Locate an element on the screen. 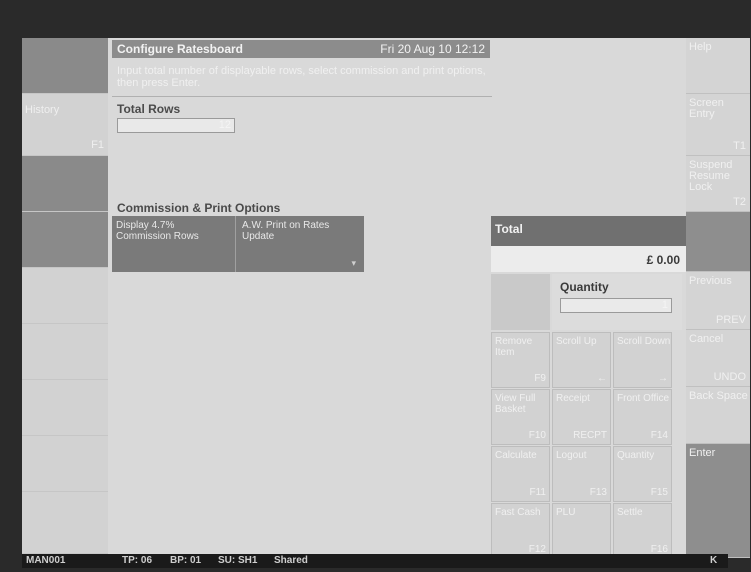  suspend-resume-lock-button: Suspend Resume Lock T2 is located at coordinates (718, 184).